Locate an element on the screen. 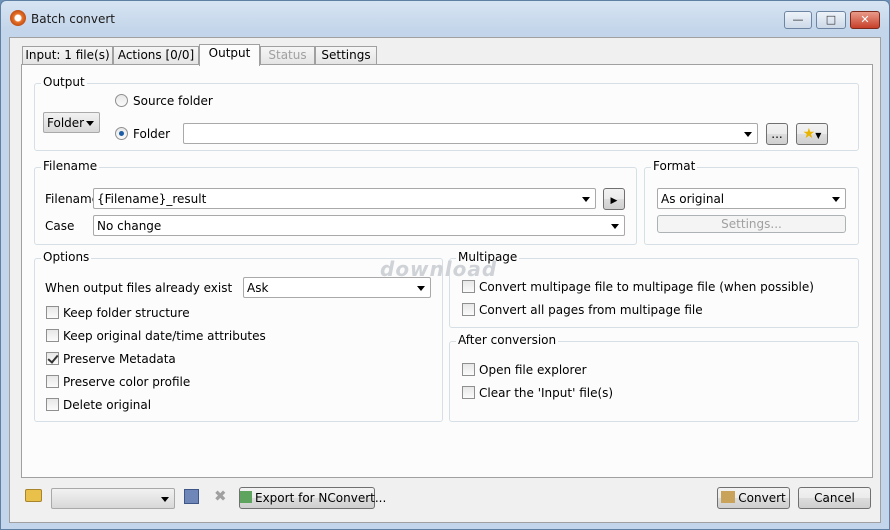 This screenshot has width=890, height=530. case-select: No change is located at coordinates (359, 225).